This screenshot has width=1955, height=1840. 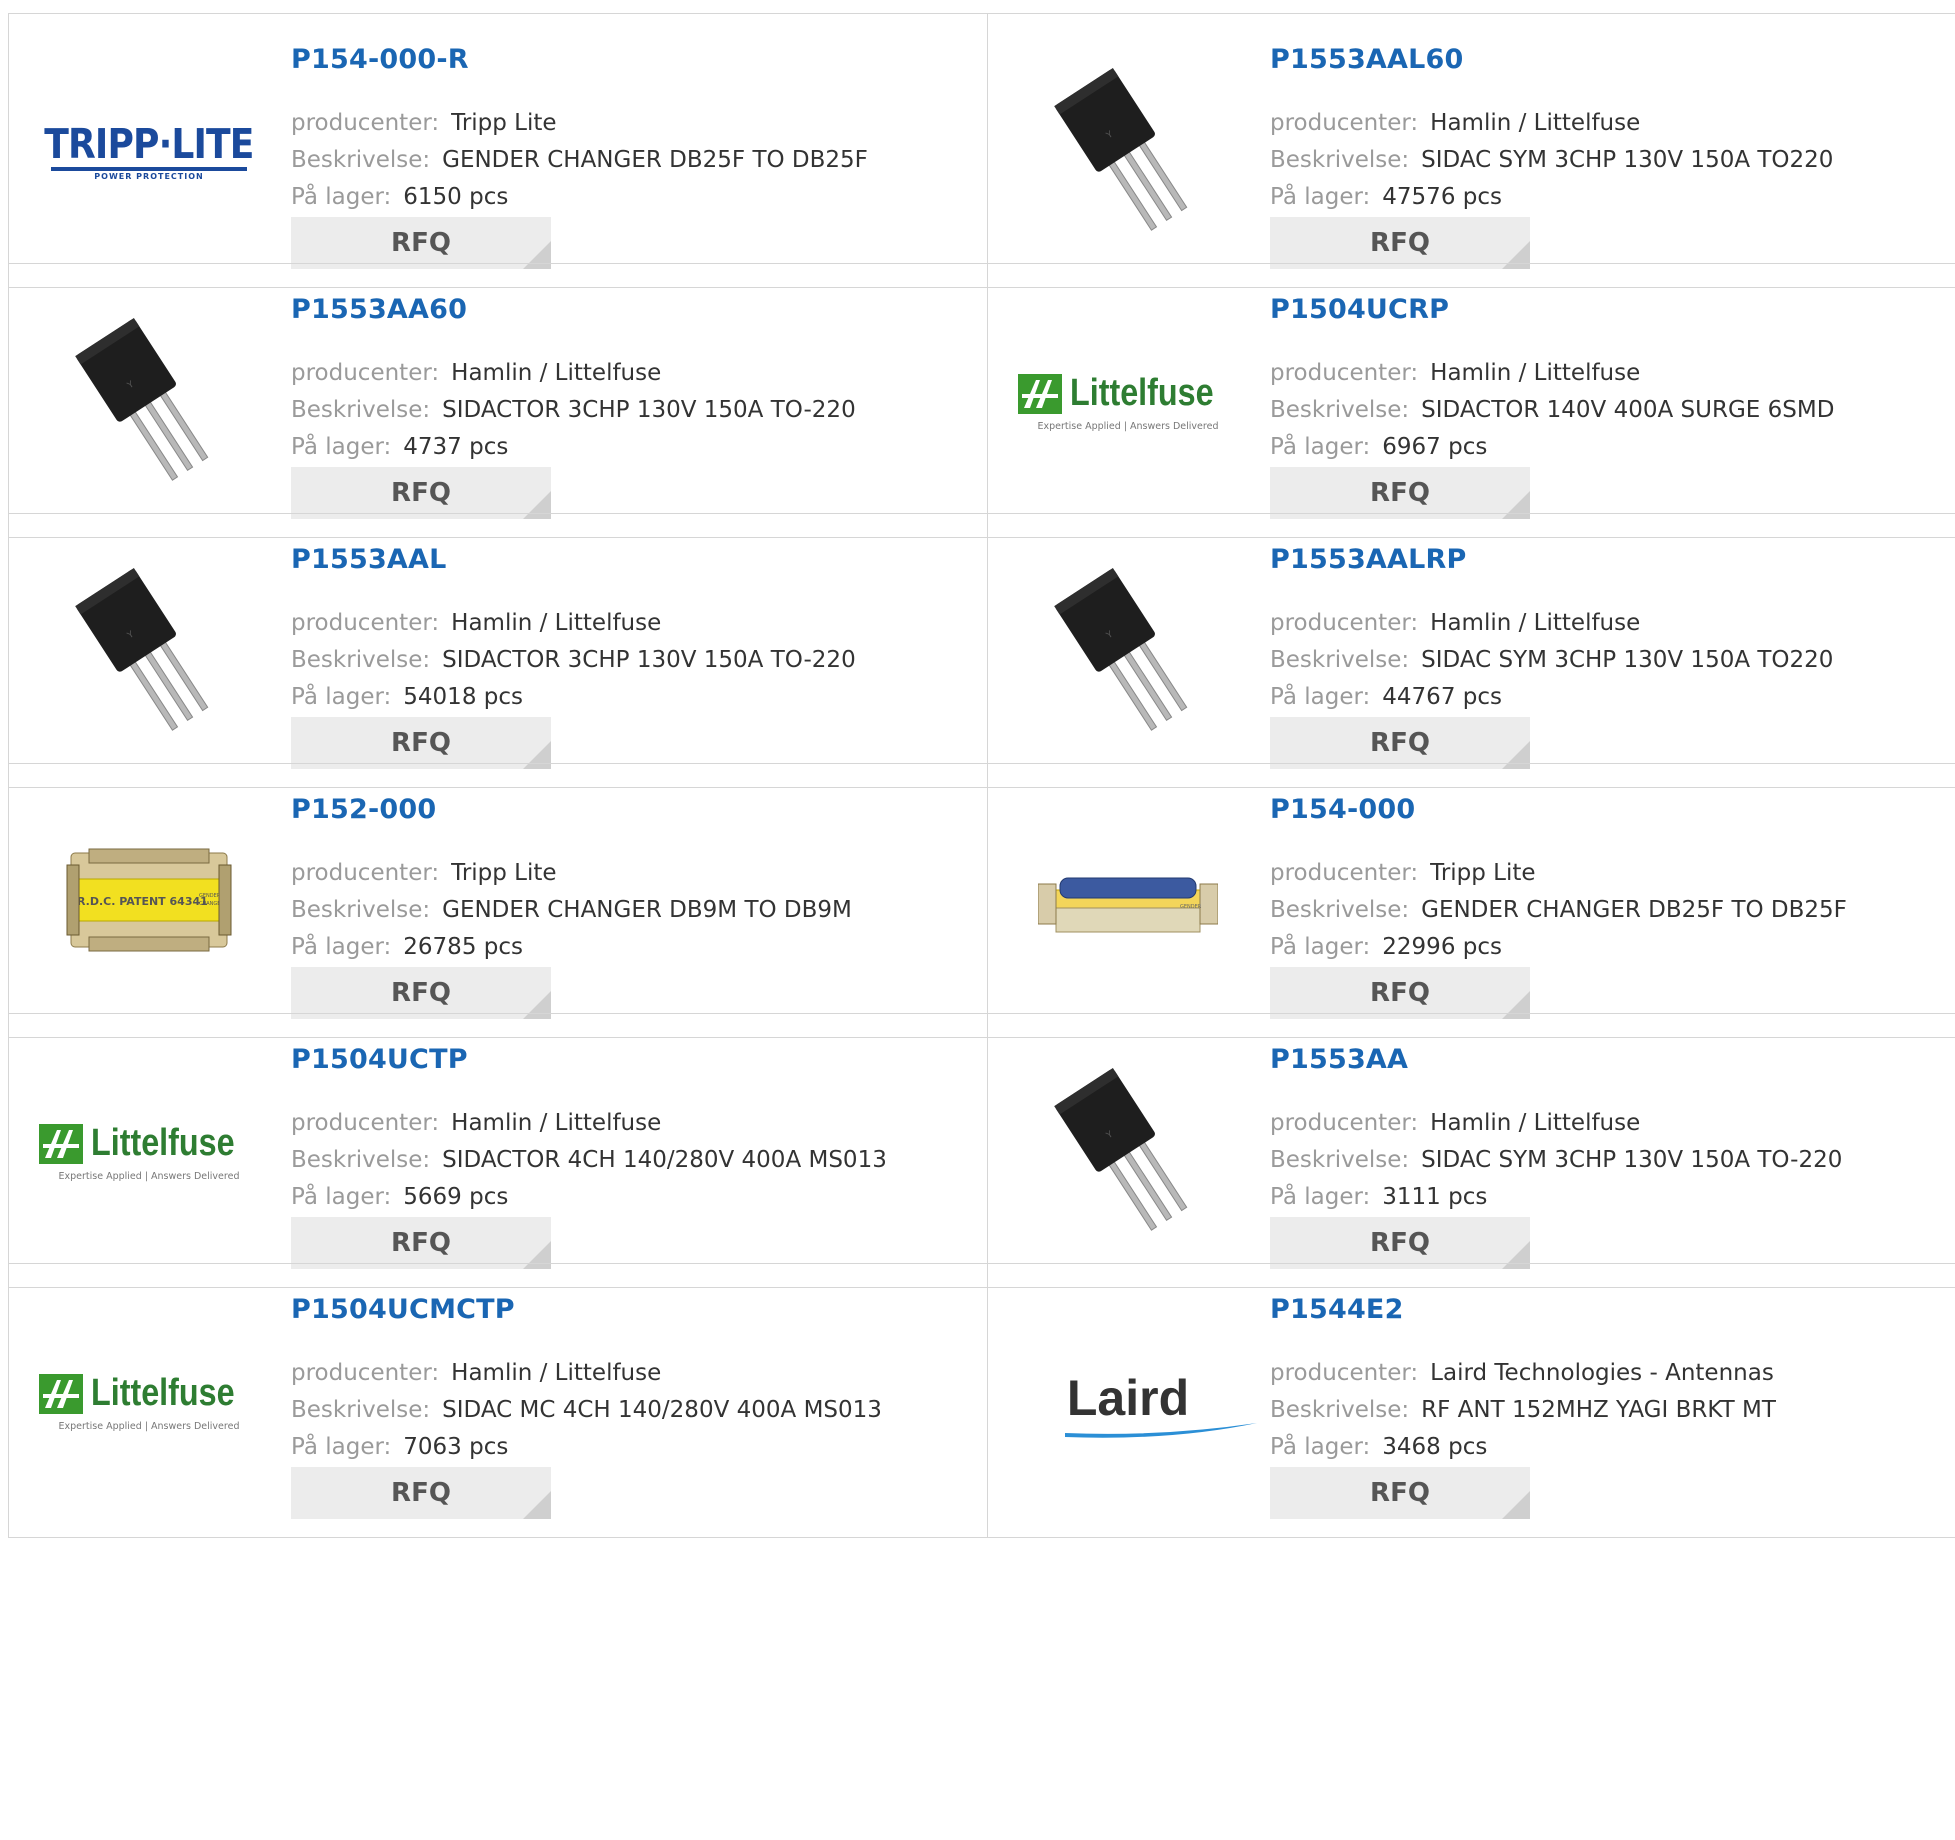 What do you see at coordinates (1368, 559) in the screenshot?
I see `product-part-link: P1553AALRP` at bounding box center [1368, 559].